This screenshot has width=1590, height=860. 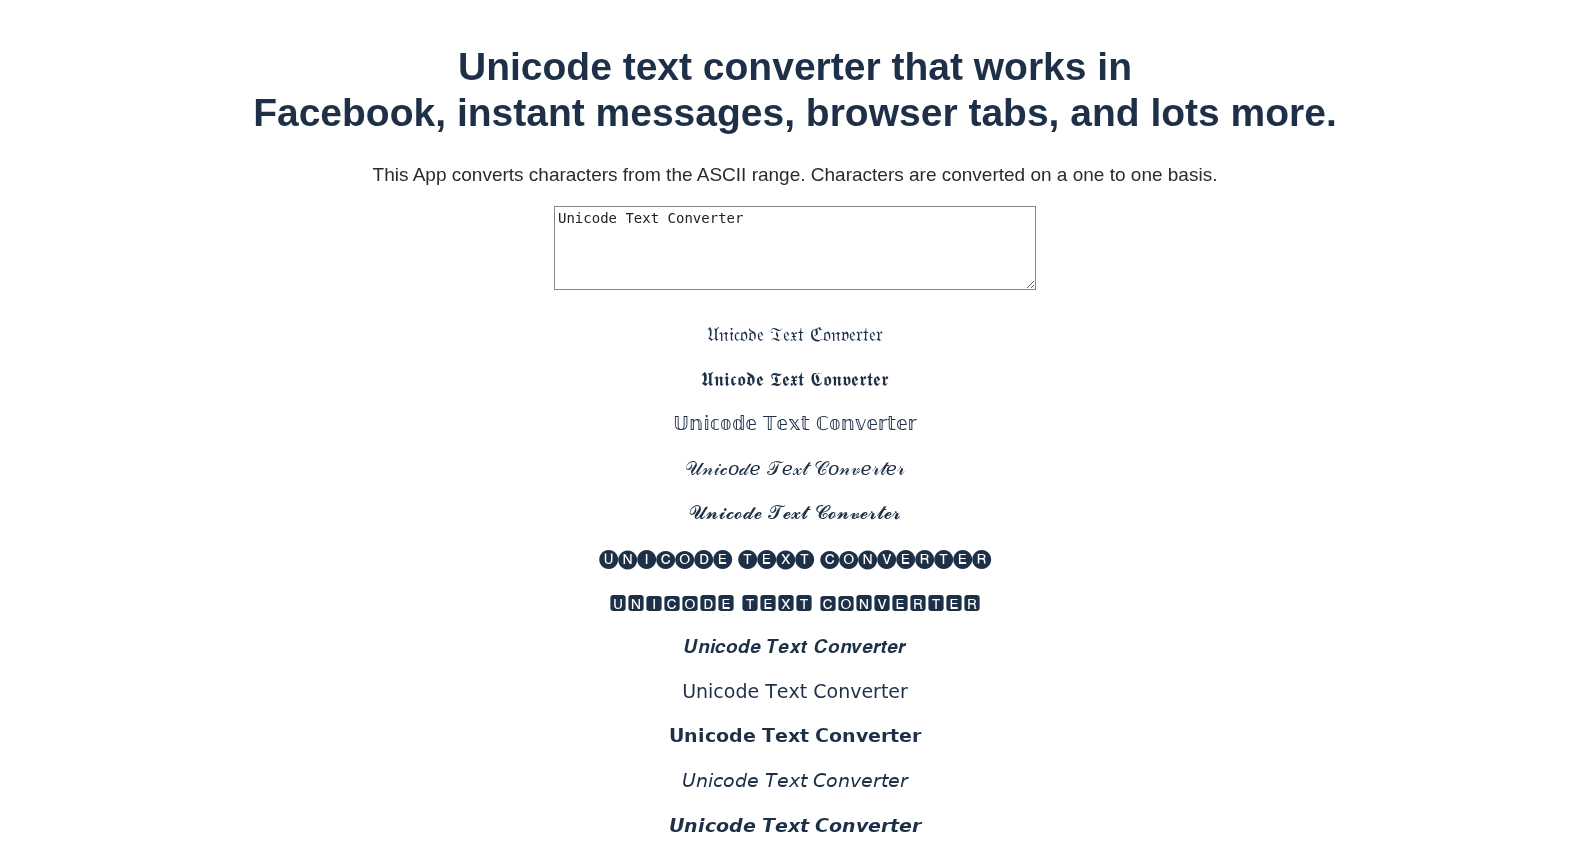 What do you see at coordinates (795, 67) in the screenshot?
I see `page-heading: Unicode text converter that works in` at bounding box center [795, 67].